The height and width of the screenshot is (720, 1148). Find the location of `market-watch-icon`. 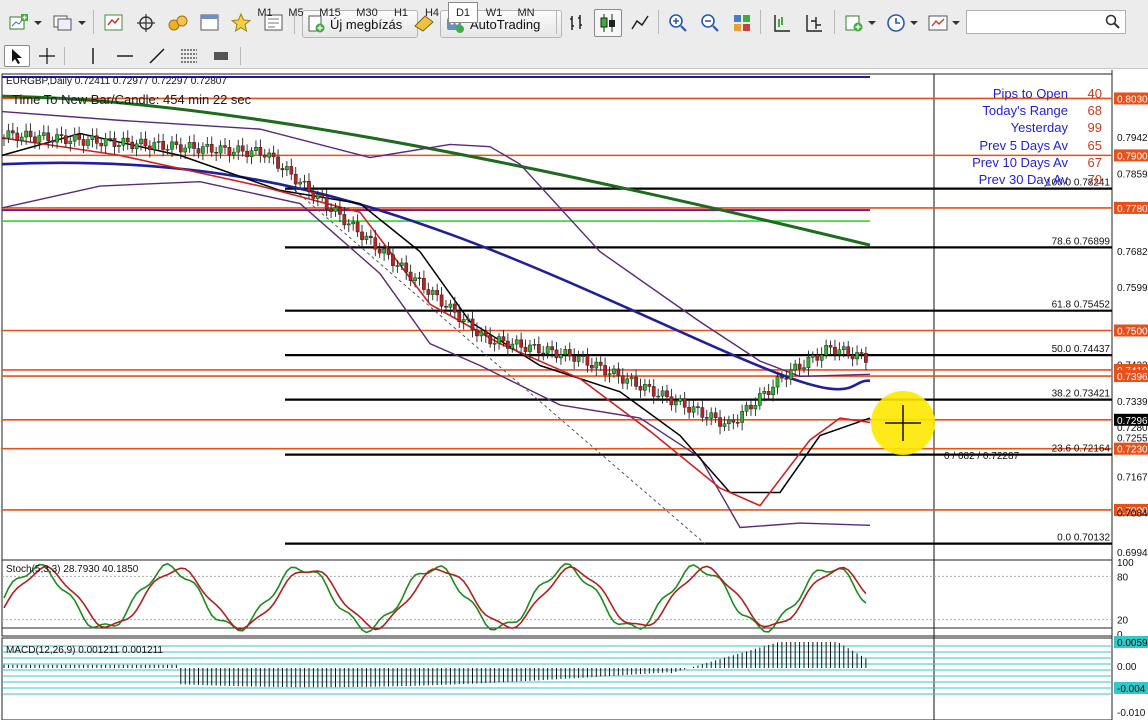

market-watch-icon is located at coordinates (114, 23).